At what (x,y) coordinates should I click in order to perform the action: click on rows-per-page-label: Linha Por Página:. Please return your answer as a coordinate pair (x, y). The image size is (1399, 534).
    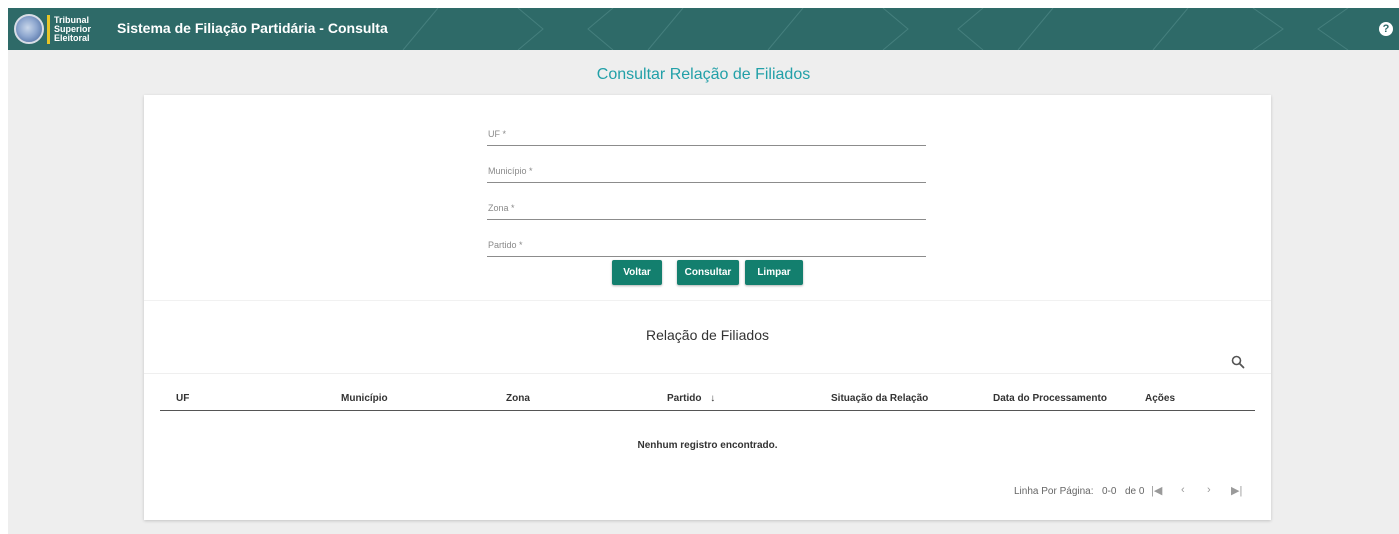
    Looking at the image, I should click on (1054, 491).